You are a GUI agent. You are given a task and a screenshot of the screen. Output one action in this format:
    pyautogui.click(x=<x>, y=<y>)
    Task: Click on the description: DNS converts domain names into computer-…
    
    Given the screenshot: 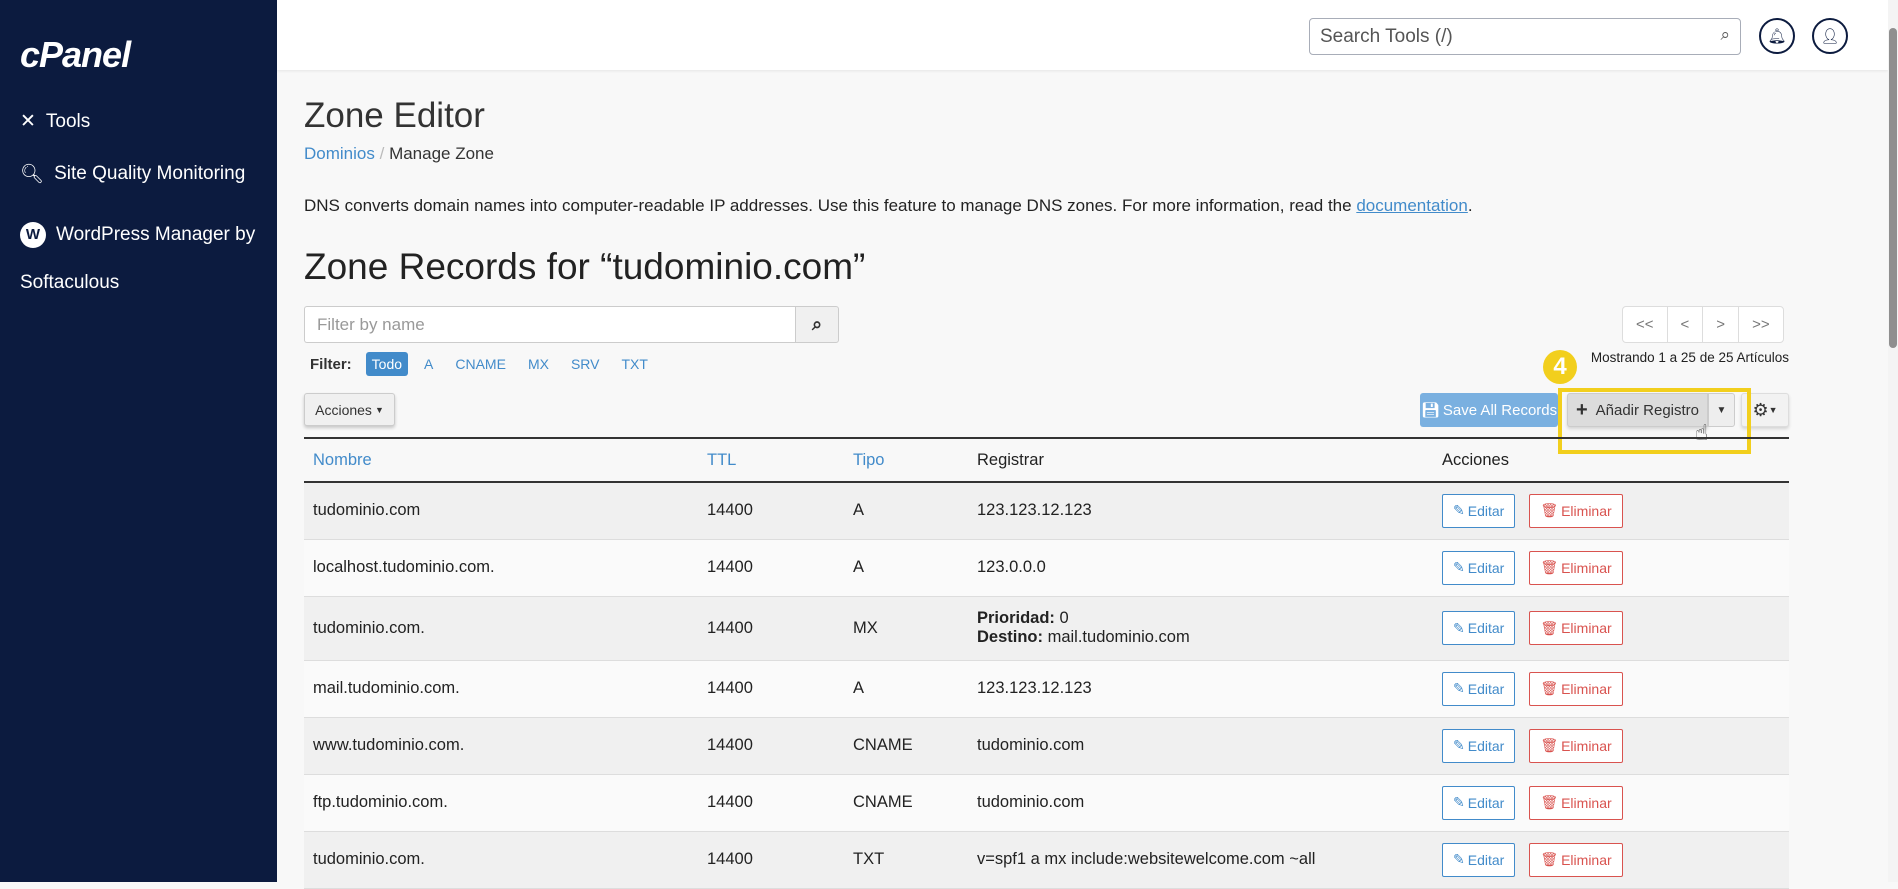 What is the action you would take?
    pyautogui.click(x=888, y=205)
    